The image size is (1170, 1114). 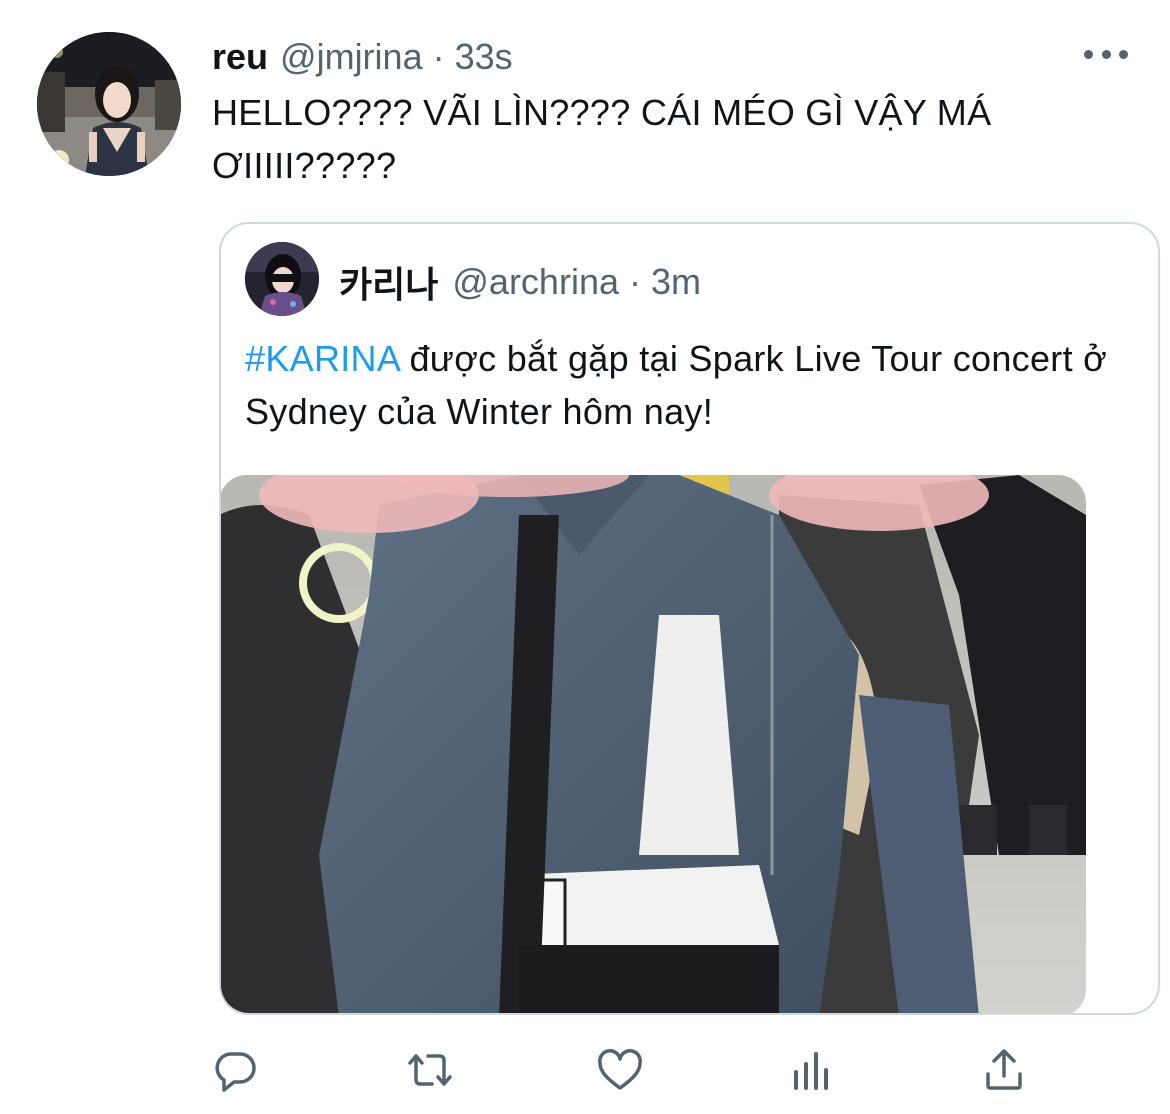 What do you see at coordinates (585, 1070) in the screenshot?
I see `action-bar` at bounding box center [585, 1070].